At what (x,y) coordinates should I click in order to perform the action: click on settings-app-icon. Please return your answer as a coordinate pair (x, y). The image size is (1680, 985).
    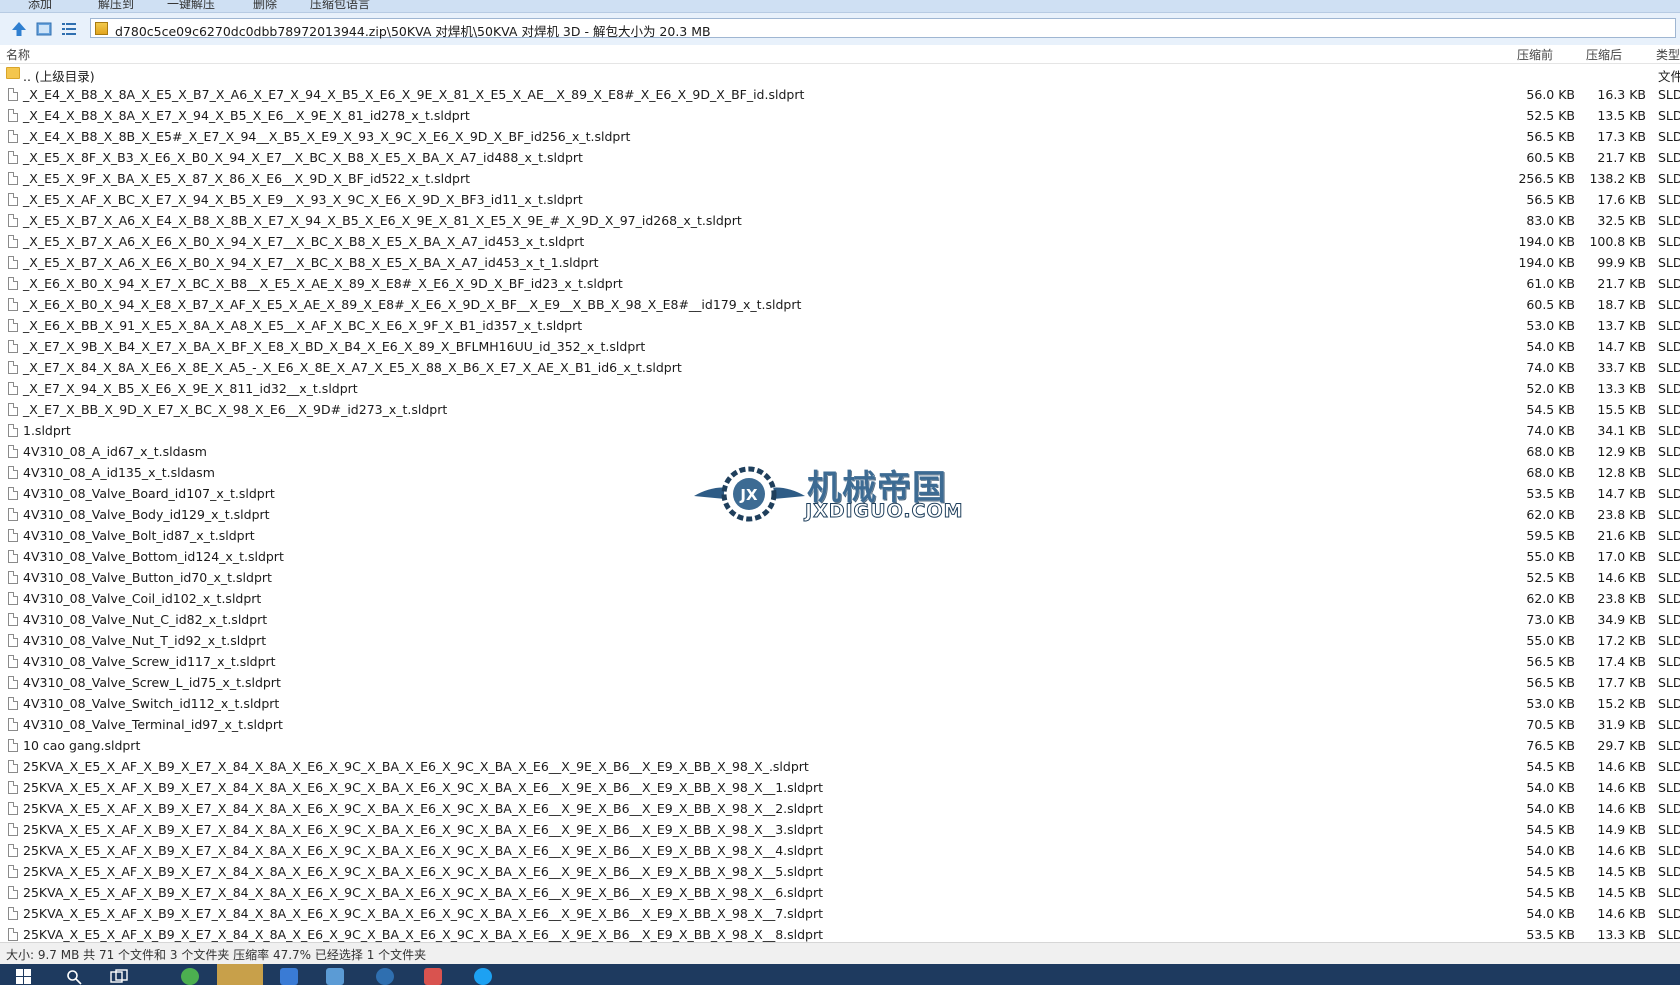
    Looking at the image, I should click on (385, 976).